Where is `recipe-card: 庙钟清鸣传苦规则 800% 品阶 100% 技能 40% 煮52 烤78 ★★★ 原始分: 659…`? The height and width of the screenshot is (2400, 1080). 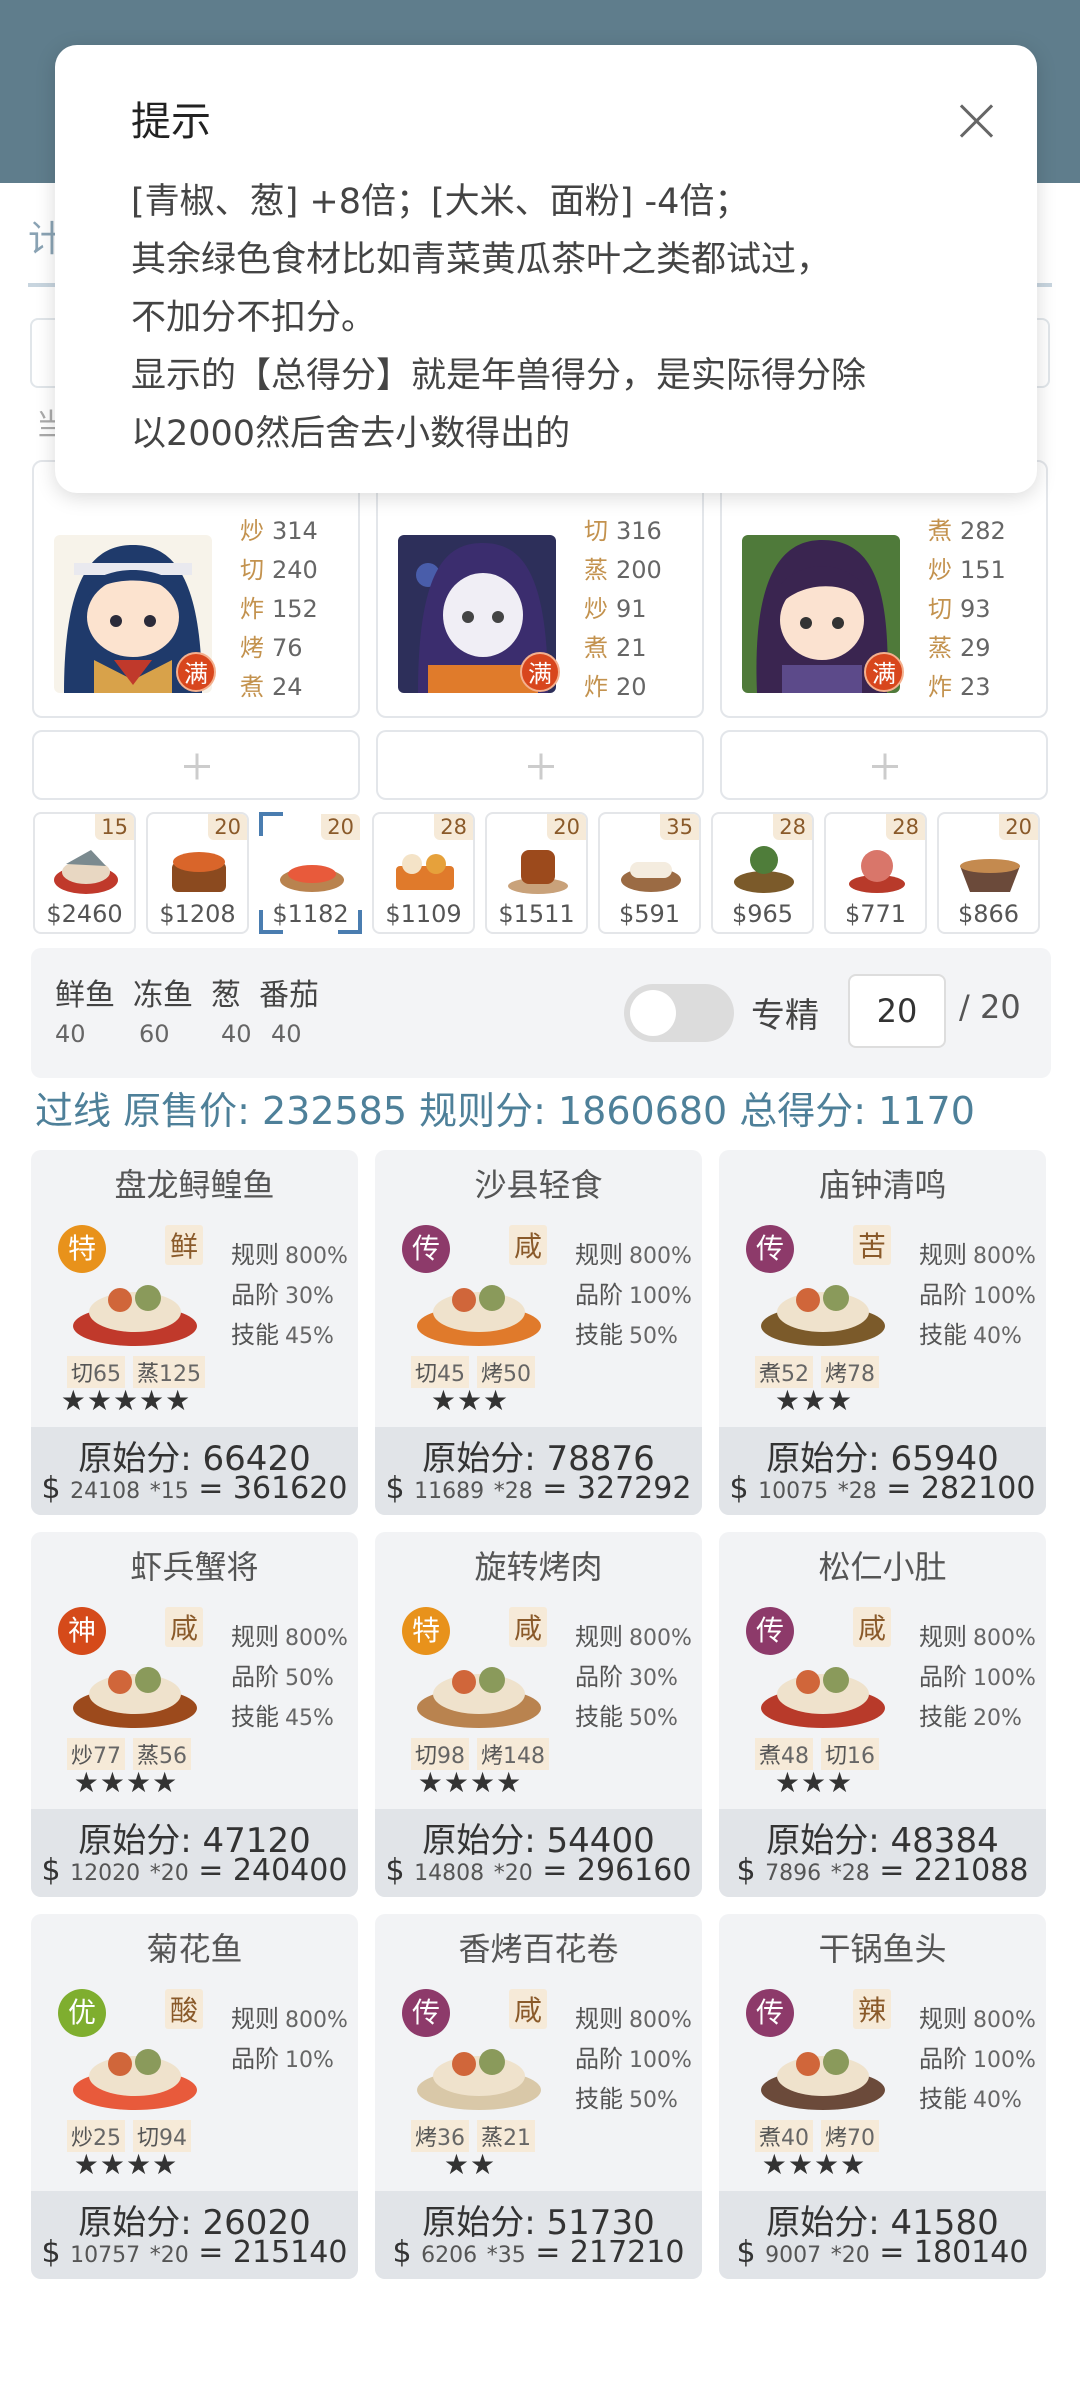 recipe-card: 庙钟清鸣传苦规则 800% 品阶 100% 技能 40% 煮52 烤78 ★★★ 原始分: 659… is located at coordinates (882, 1332).